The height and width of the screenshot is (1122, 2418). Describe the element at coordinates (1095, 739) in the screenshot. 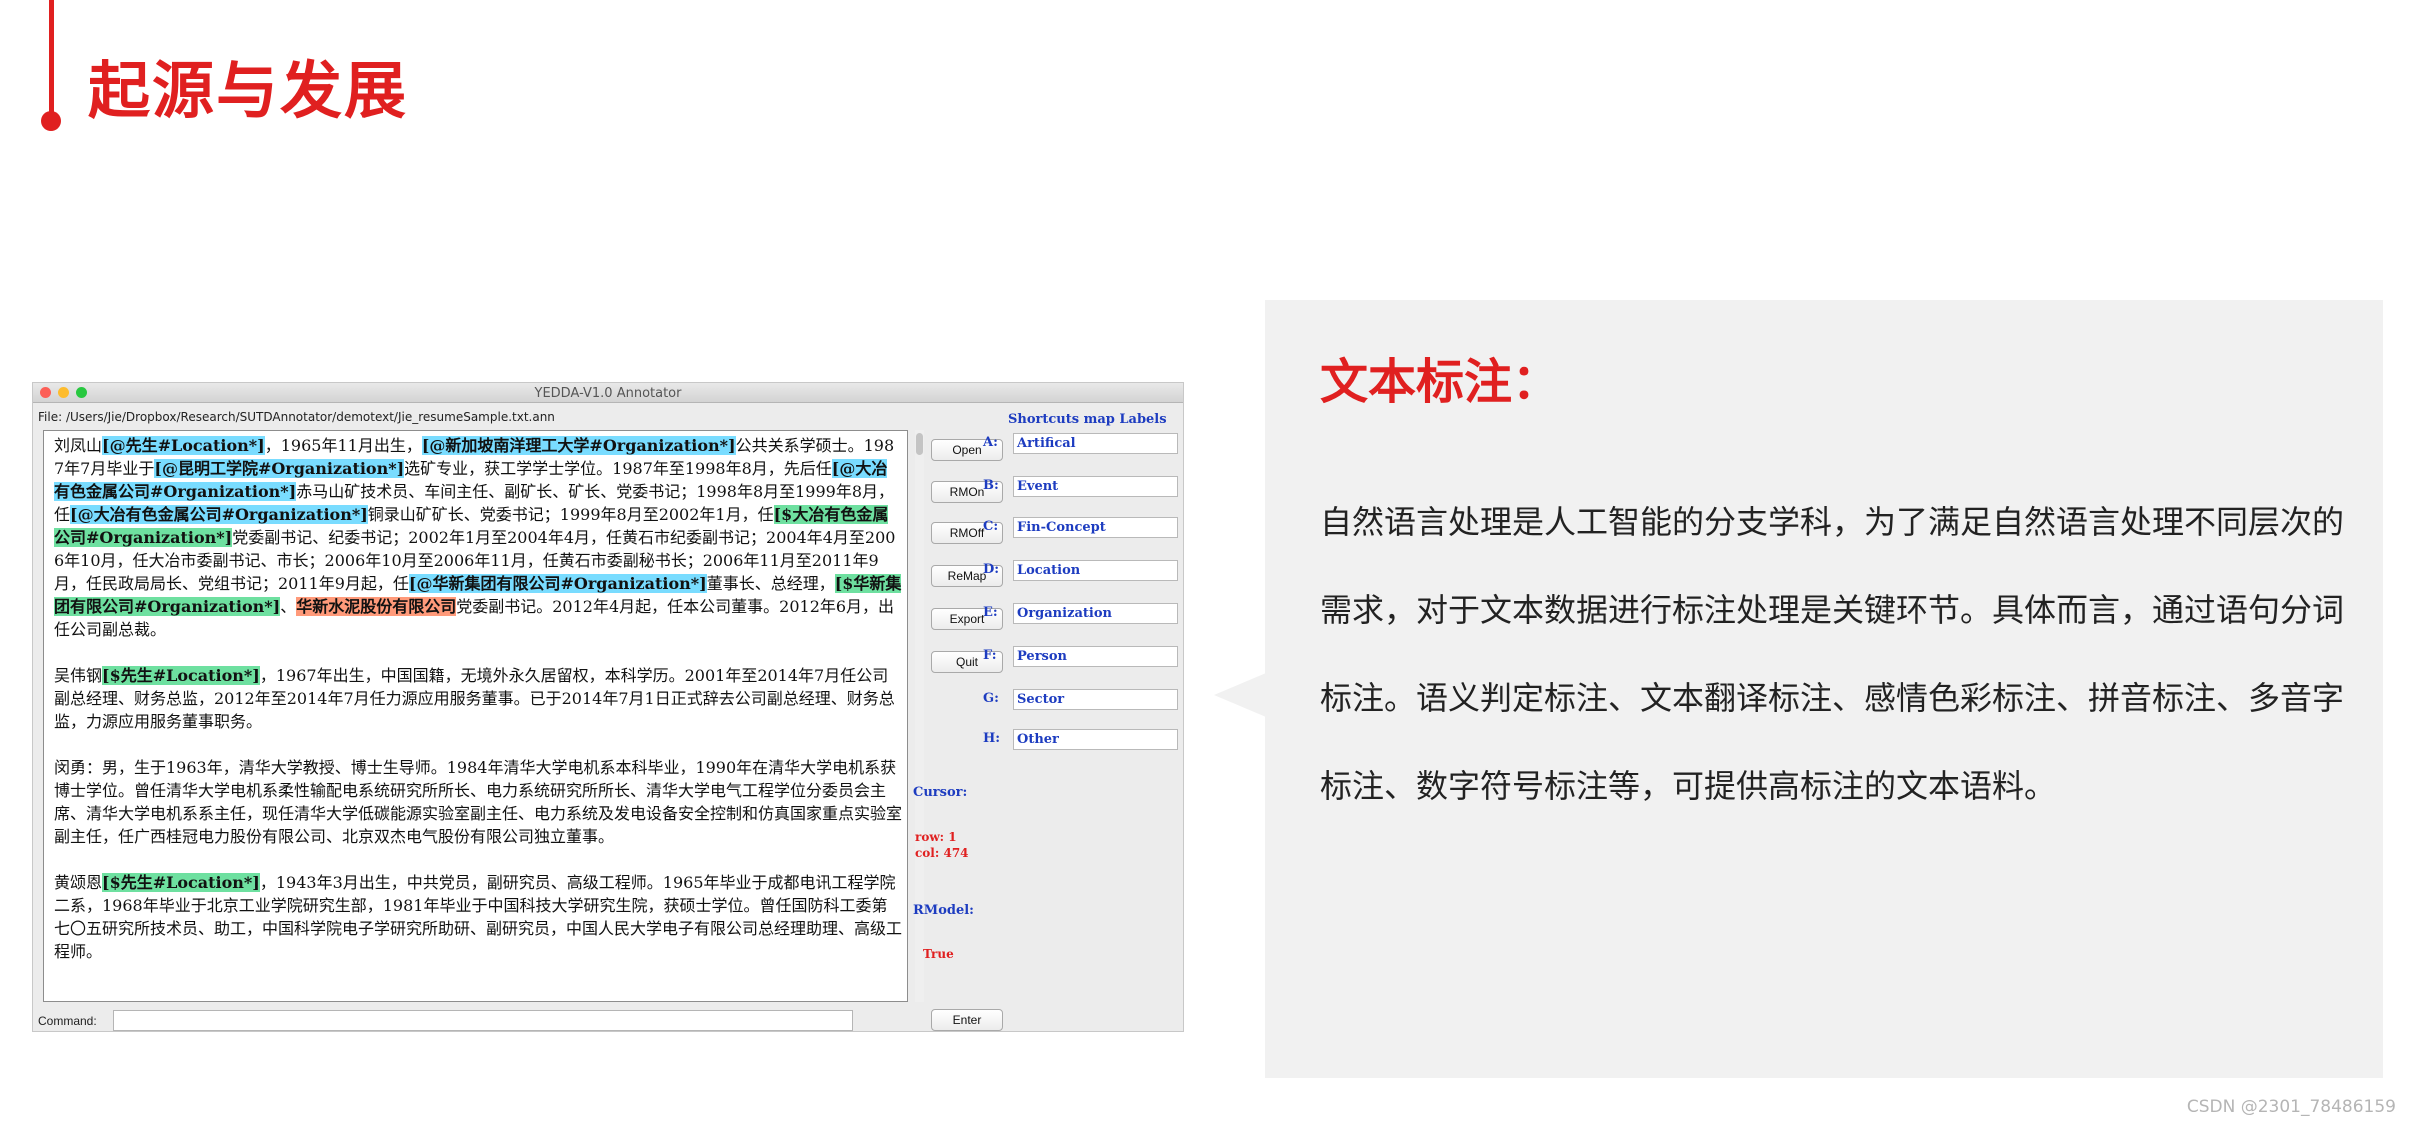

I see `shortcut-label-h-field: Other` at that location.